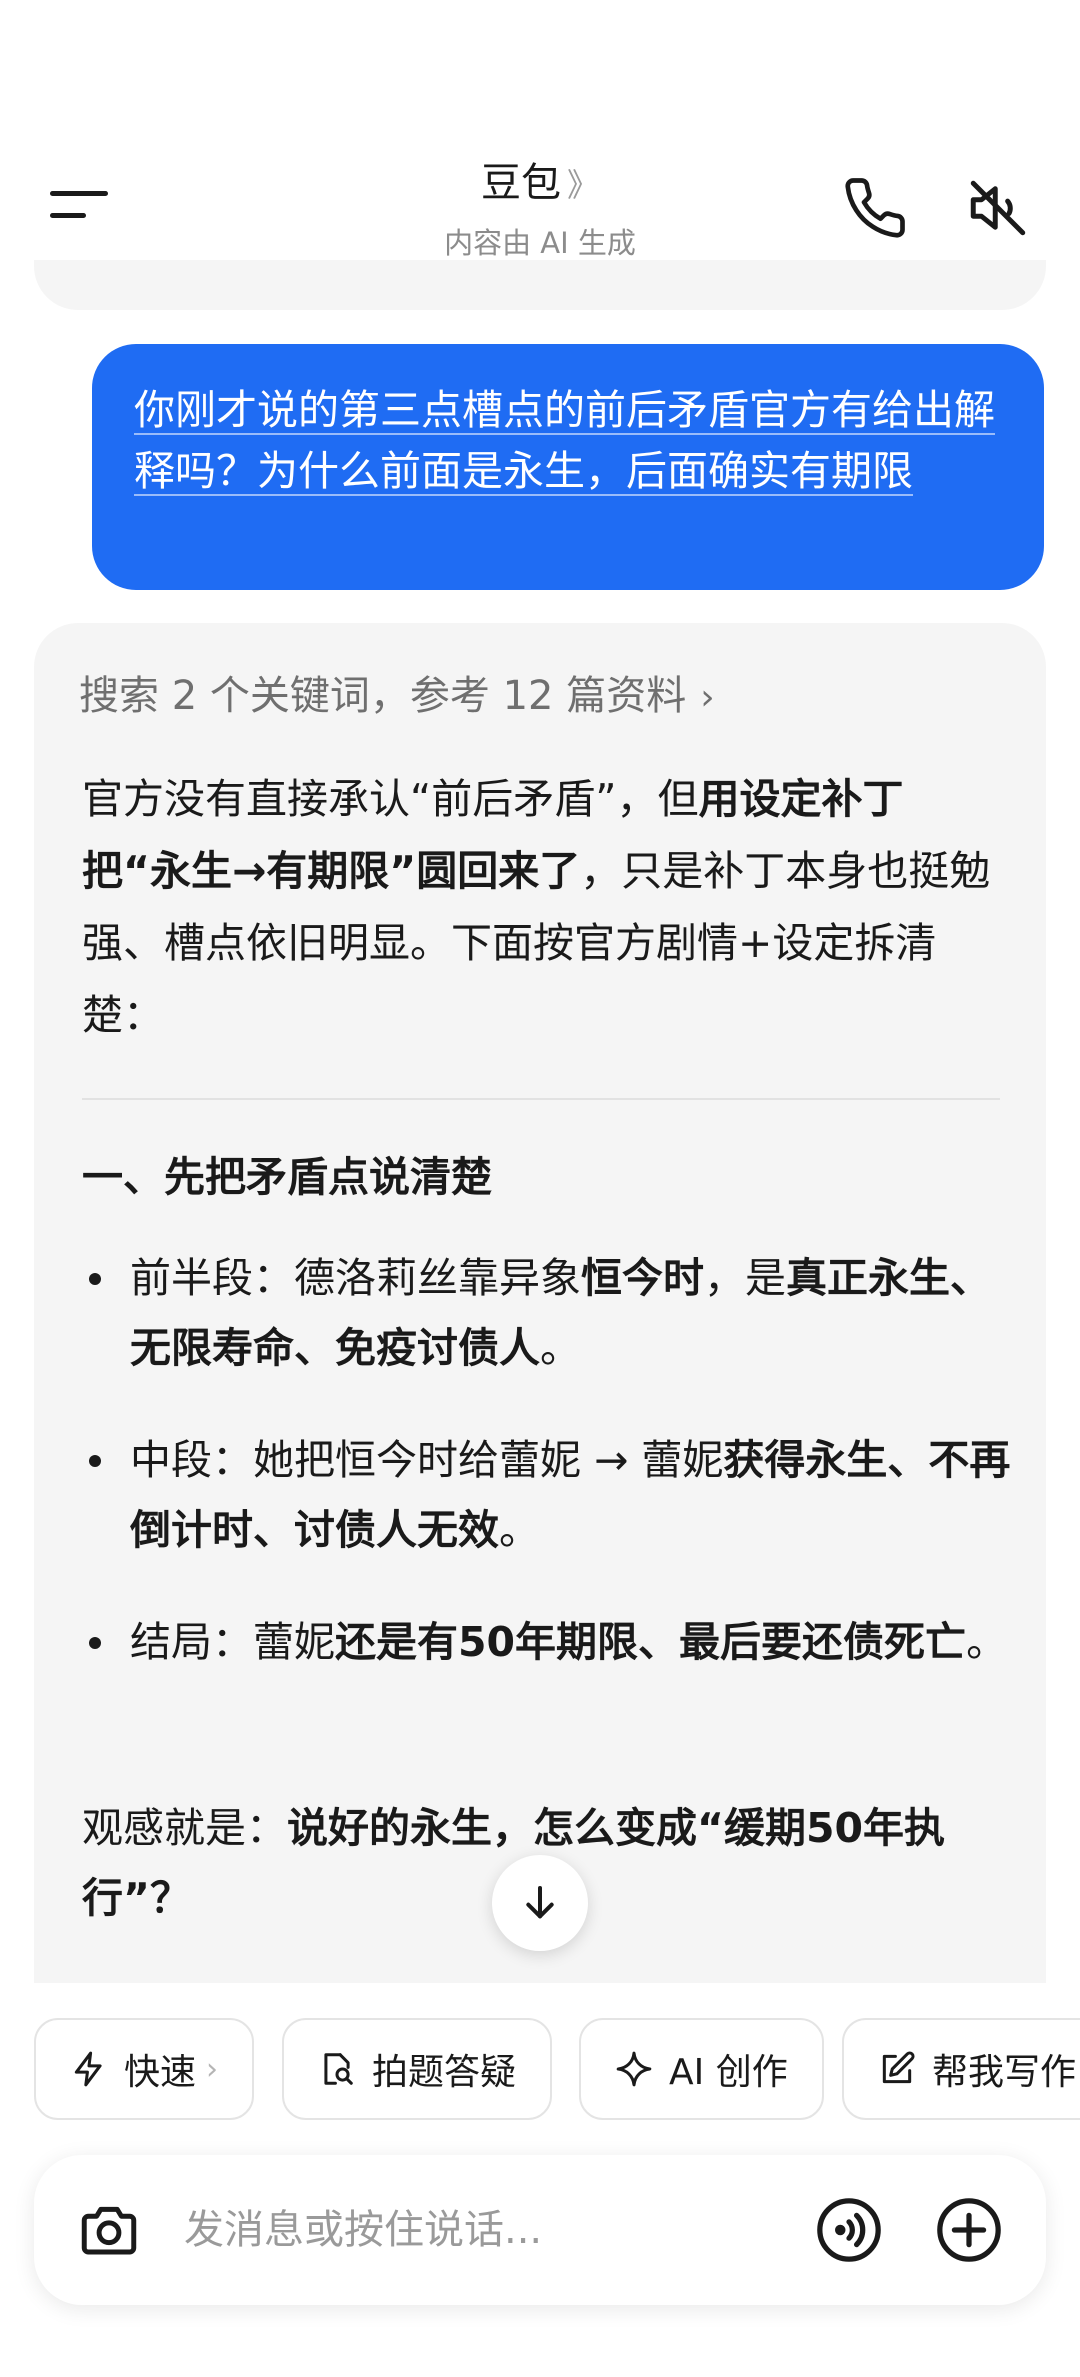  Describe the element at coordinates (1004, 2072) in the screenshot. I see `chip-label: 帮我写作` at that location.